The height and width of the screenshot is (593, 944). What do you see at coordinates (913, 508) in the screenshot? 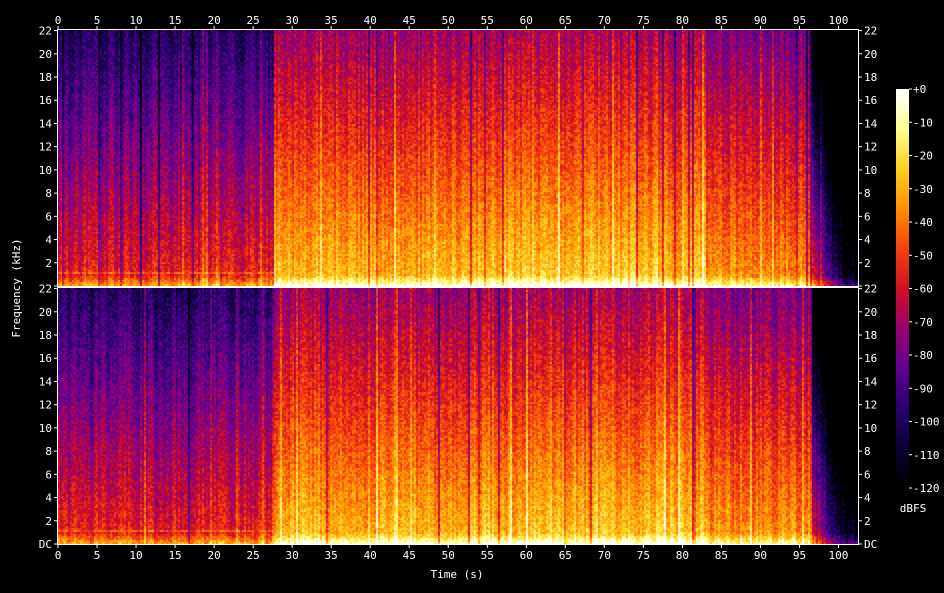
I see `colorbar-label: dBFS` at bounding box center [913, 508].